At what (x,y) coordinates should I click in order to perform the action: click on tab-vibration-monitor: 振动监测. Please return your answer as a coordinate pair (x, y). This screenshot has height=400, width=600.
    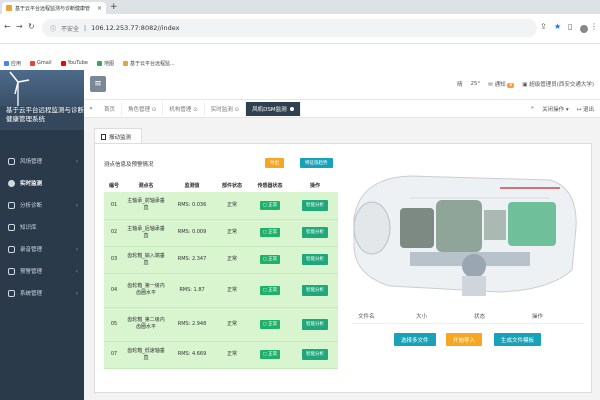
    Looking at the image, I should click on (118, 136).